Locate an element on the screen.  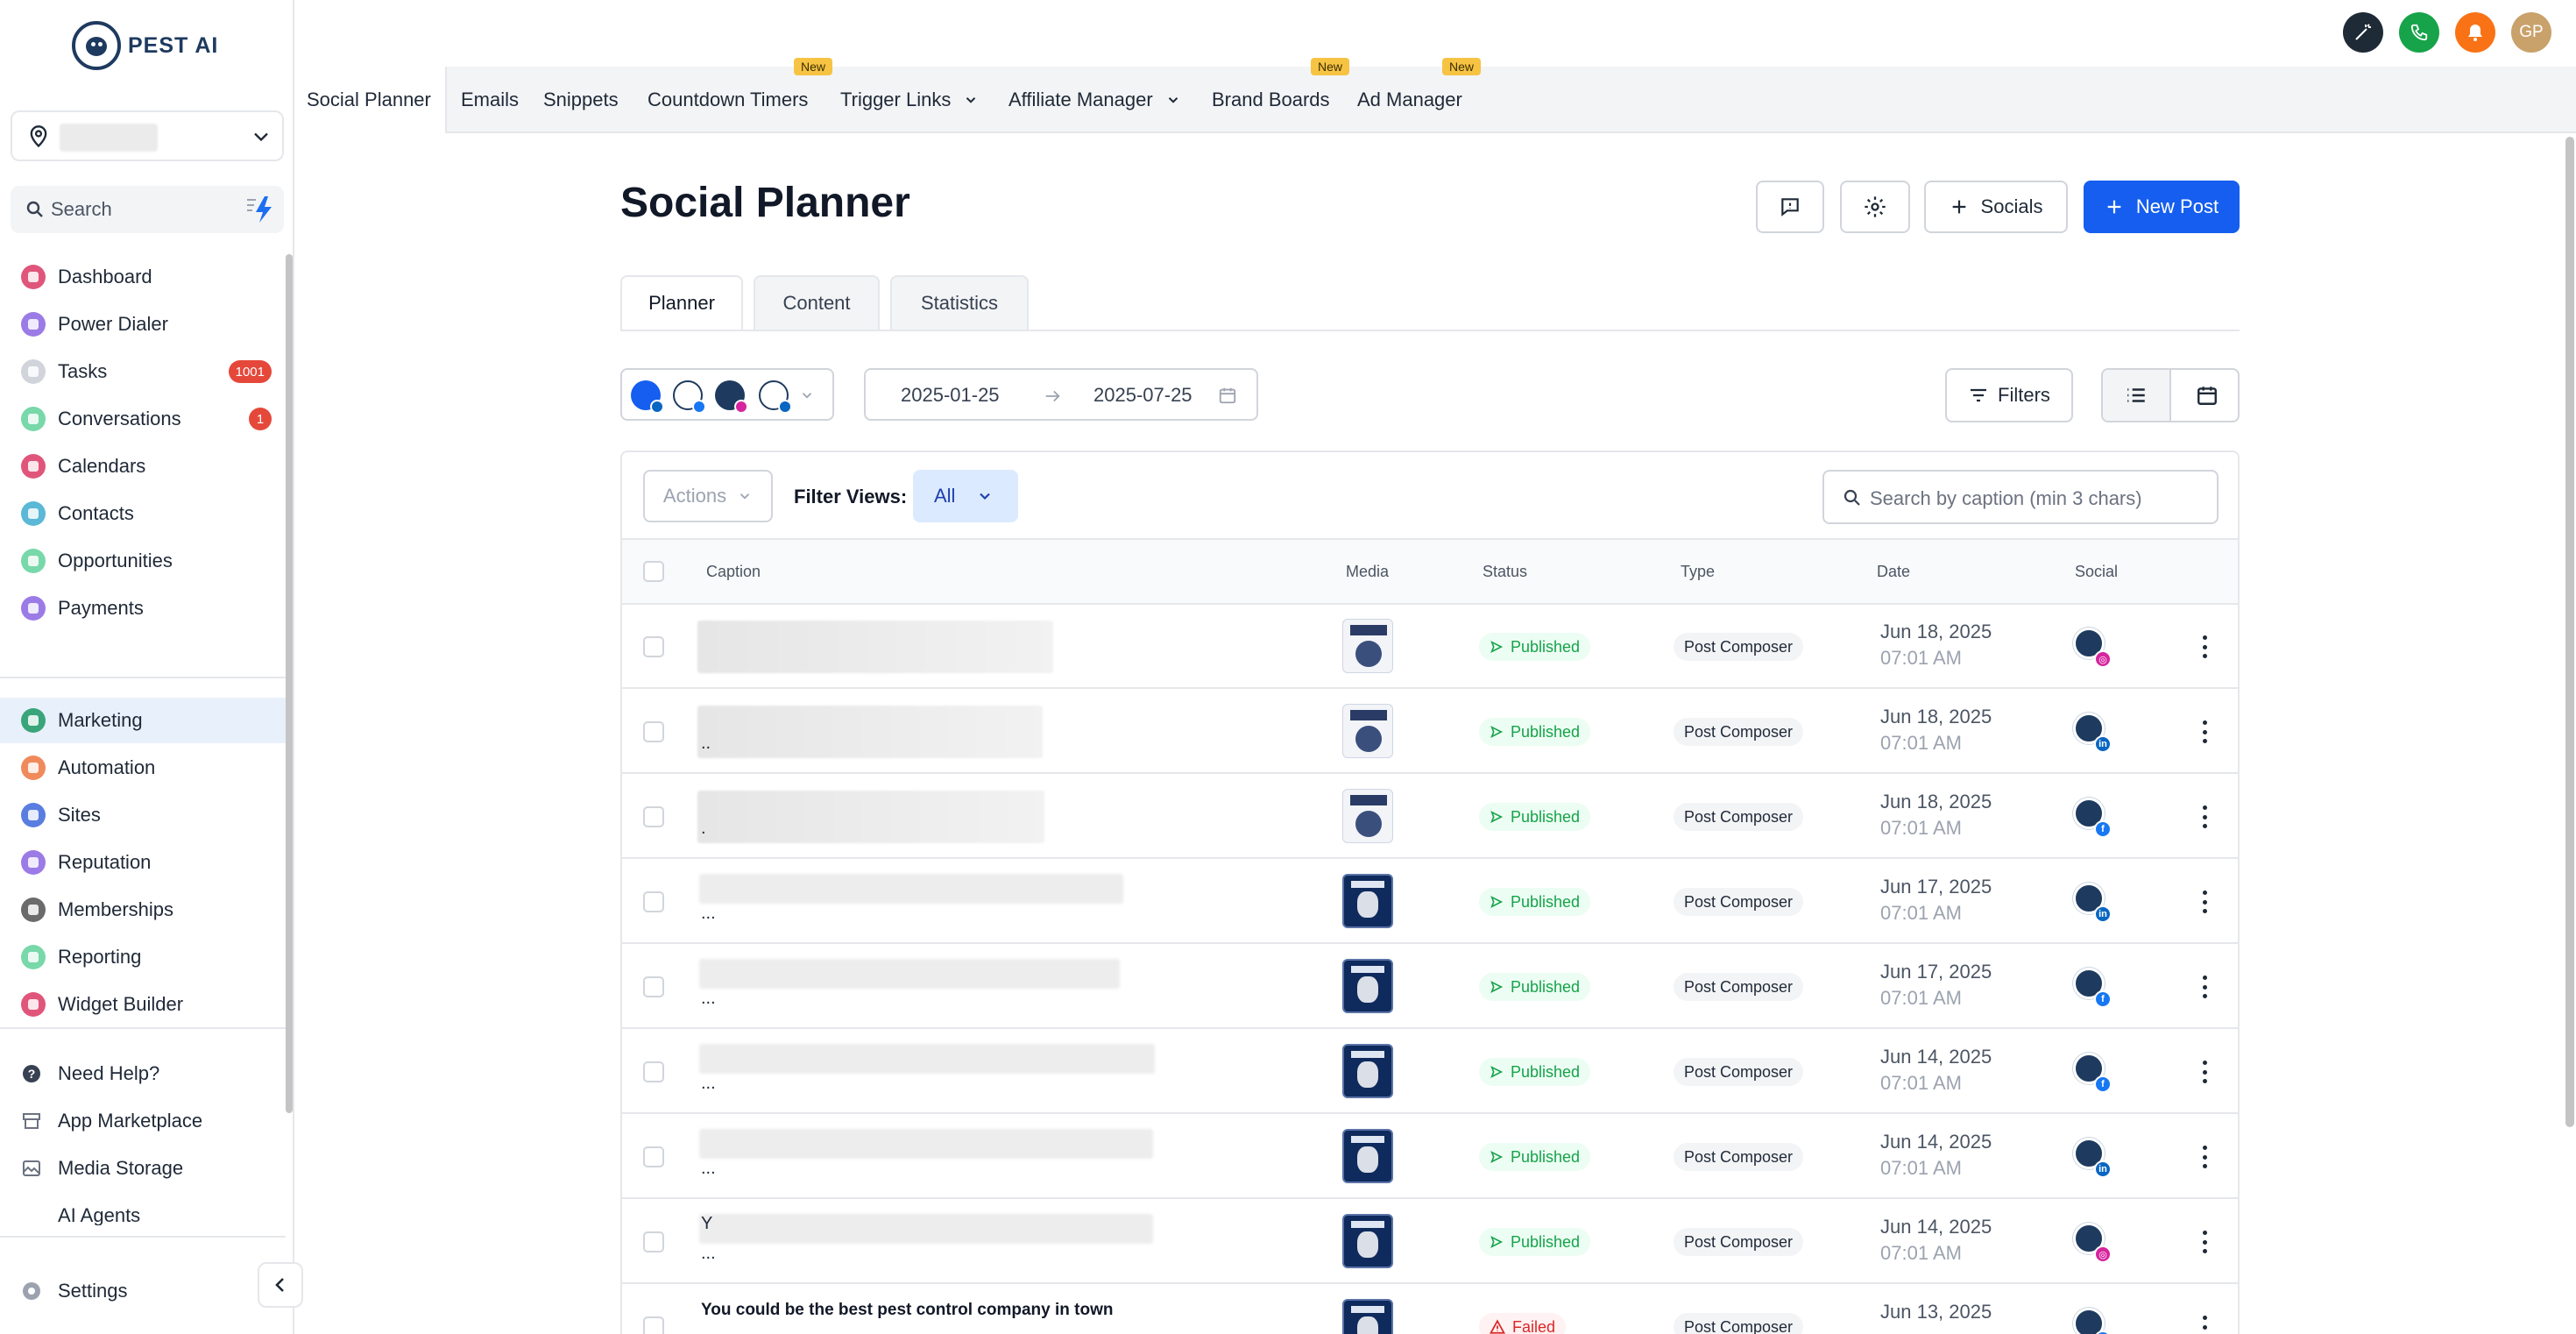
collapse-sidebar-button is located at coordinates (280, 1285).